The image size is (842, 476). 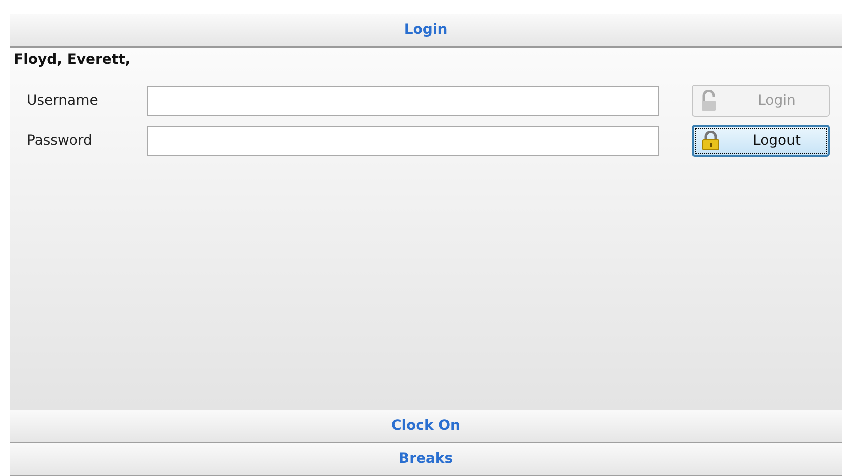 What do you see at coordinates (63, 101) in the screenshot?
I see `field-label: Username` at bounding box center [63, 101].